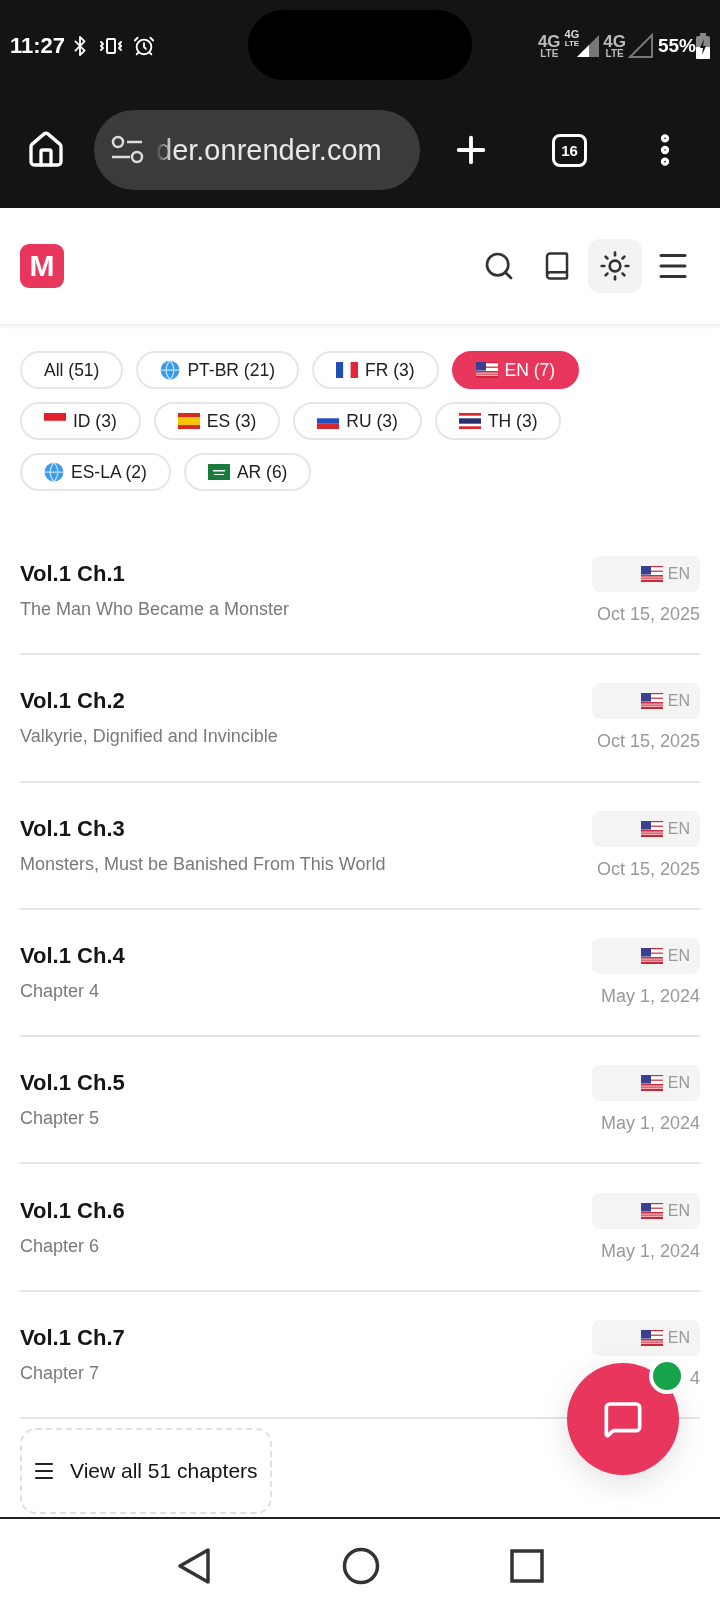  I want to click on language-filter-chip: PT-BR (21), so click(217, 370).